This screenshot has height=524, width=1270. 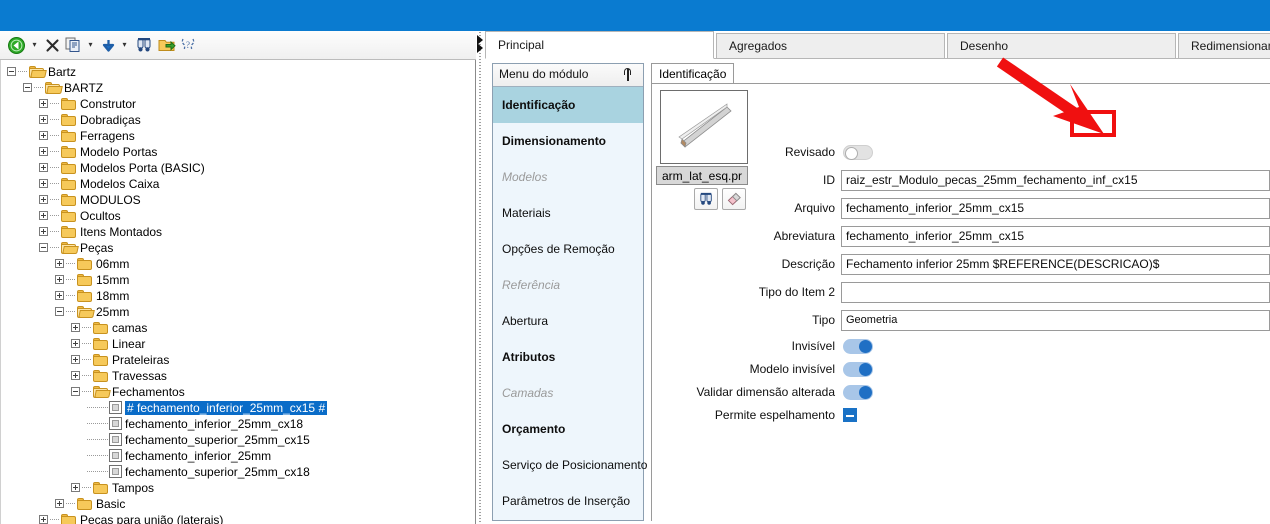 I want to click on modelo-invisivel-toggle, so click(x=858, y=369).